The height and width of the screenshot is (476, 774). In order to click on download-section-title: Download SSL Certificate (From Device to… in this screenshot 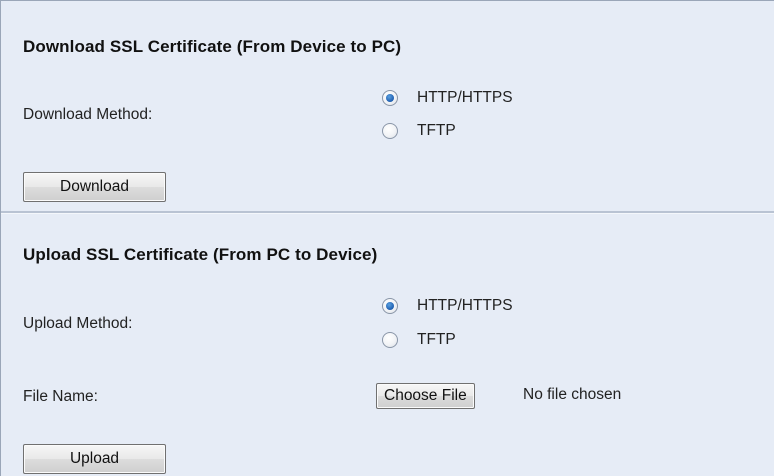, I will do `click(212, 46)`.